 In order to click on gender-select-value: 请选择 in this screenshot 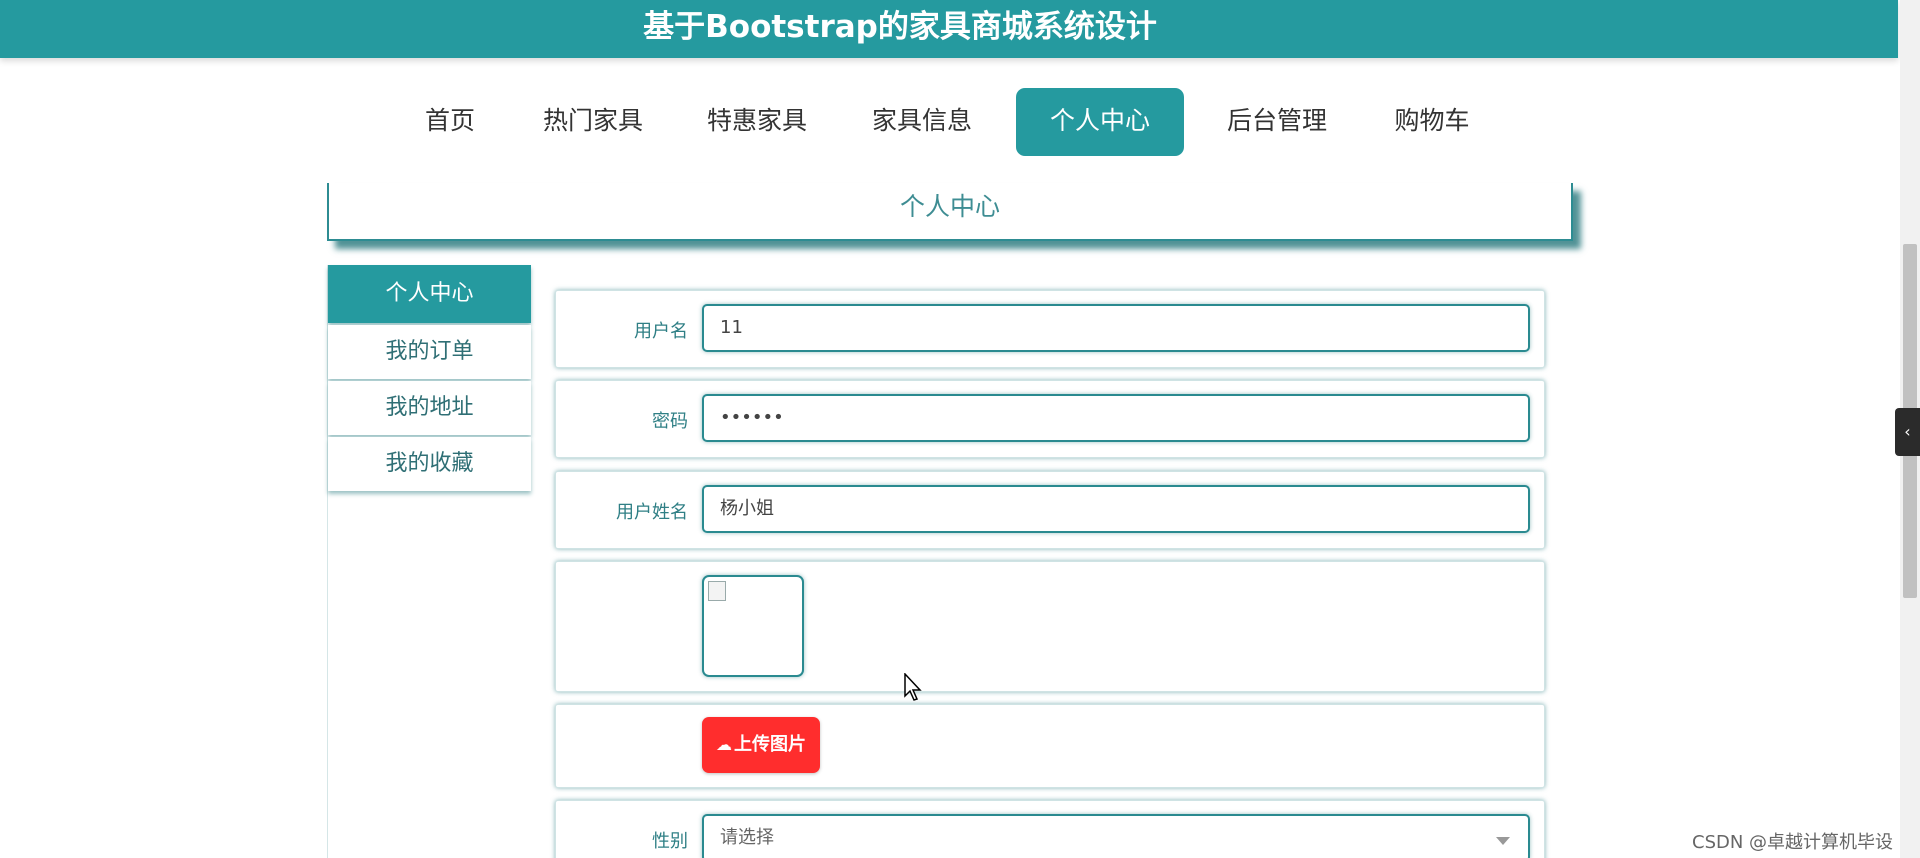, I will do `click(747, 837)`.